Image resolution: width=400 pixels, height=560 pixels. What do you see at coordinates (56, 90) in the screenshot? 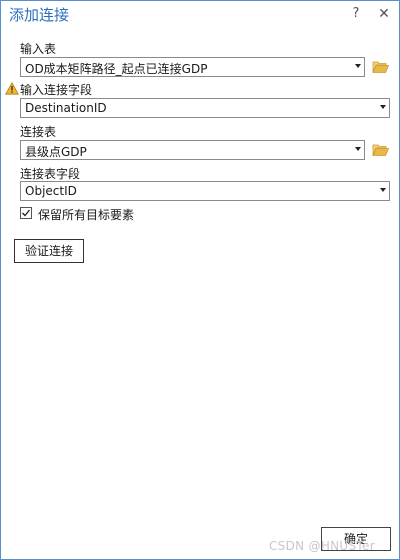
I see `input-join-field-label: 输入连接字段` at bounding box center [56, 90].